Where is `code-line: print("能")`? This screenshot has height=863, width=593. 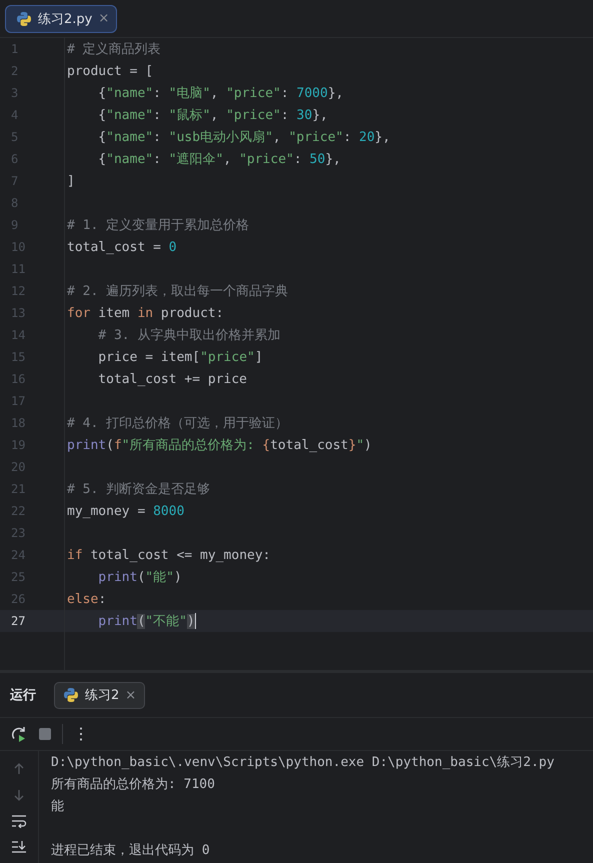 code-line: print("能") is located at coordinates (139, 577).